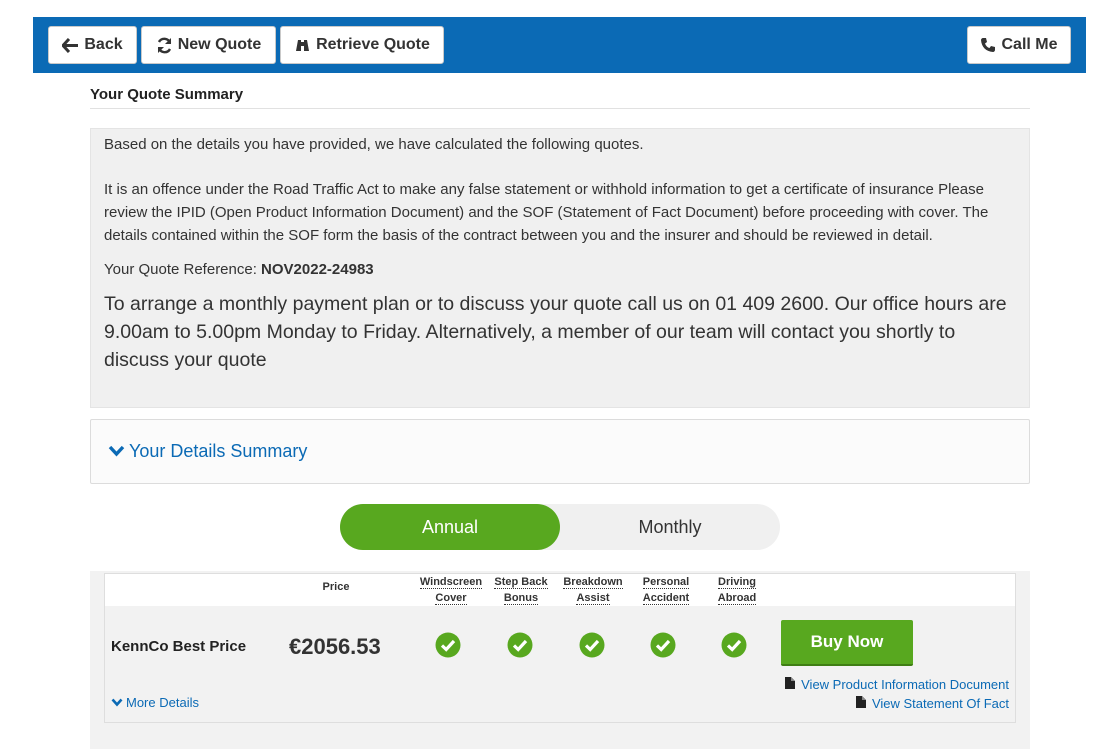 The height and width of the screenshot is (749, 1095). Describe the element at coordinates (70, 45) in the screenshot. I see `arrow-left-icon` at that location.